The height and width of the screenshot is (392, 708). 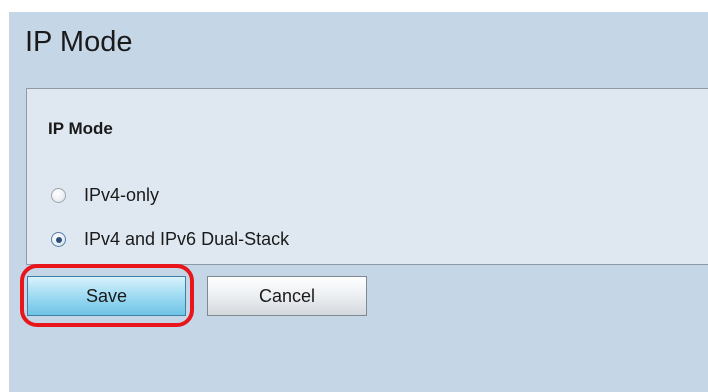 I want to click on radio-option-dual-stack: IPv4 and IPv6 Dual-Stack, so click(x=170, y=239).